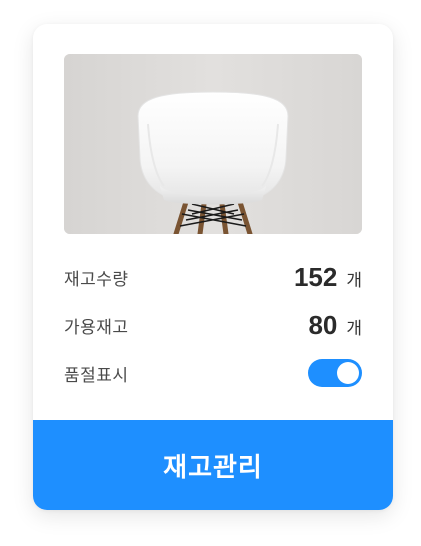  What do you see at coordinates (348, 373) in the screenshot?
I see `toggle-knob` at bounding box center [348, 373].